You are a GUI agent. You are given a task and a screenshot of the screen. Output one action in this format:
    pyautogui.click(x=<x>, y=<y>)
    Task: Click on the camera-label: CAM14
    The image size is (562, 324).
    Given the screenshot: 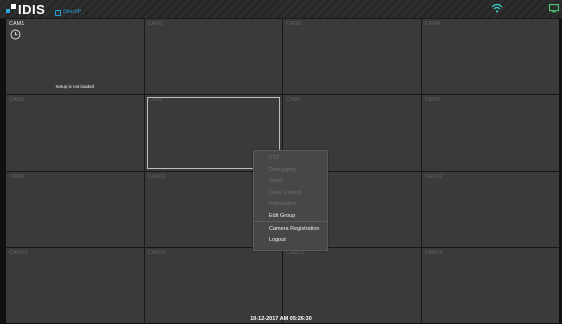 What is the action you would take?
    pyautogui.click(x=156, y=252)
    